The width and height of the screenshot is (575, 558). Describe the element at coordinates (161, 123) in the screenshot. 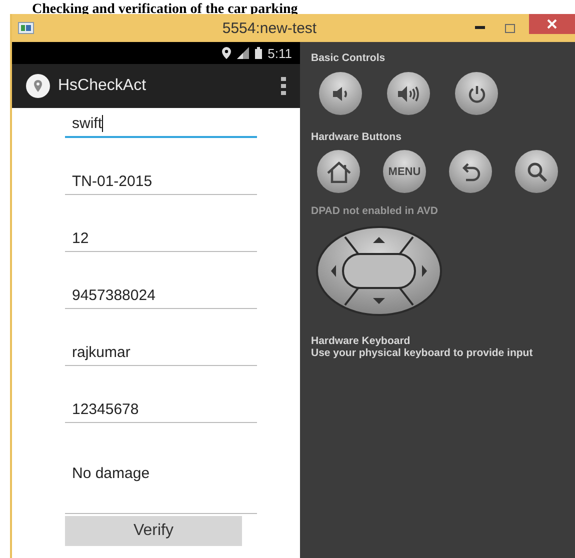

I see `input-field: swift` at that location.